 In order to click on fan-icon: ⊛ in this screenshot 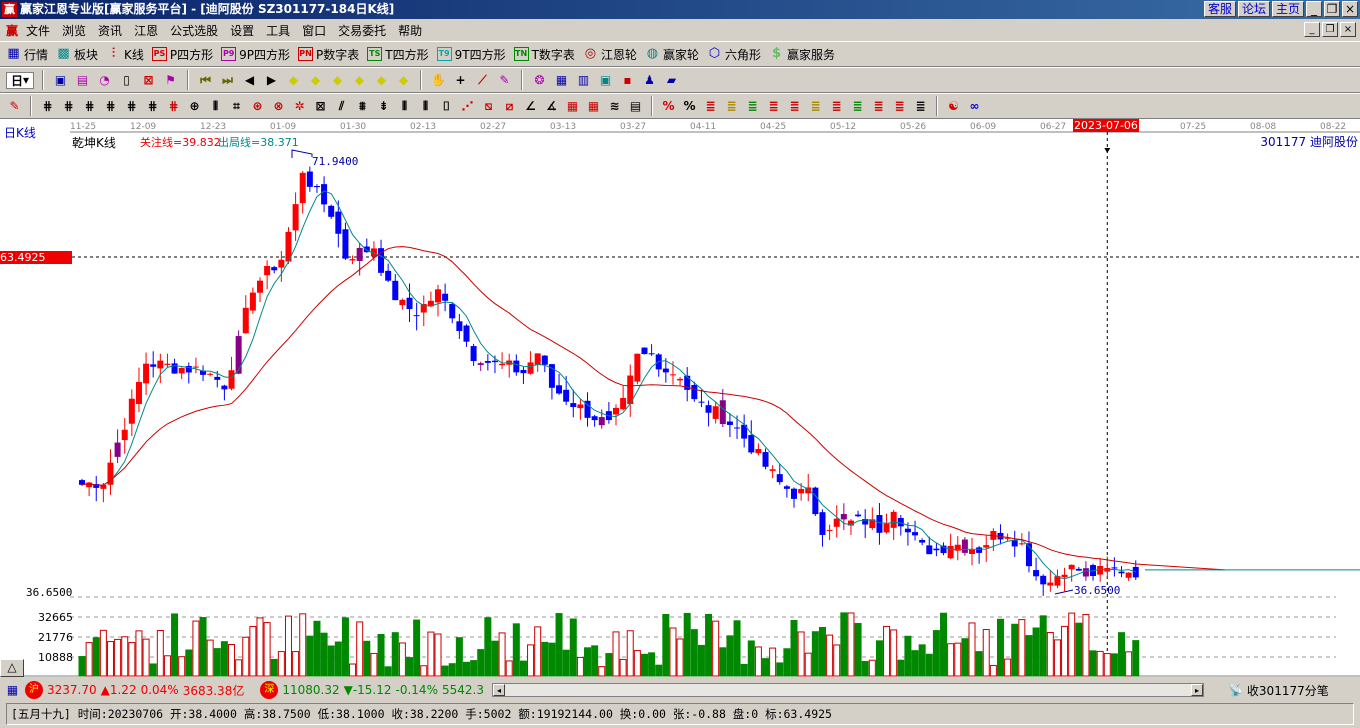, I will do `click(257, 106)`.